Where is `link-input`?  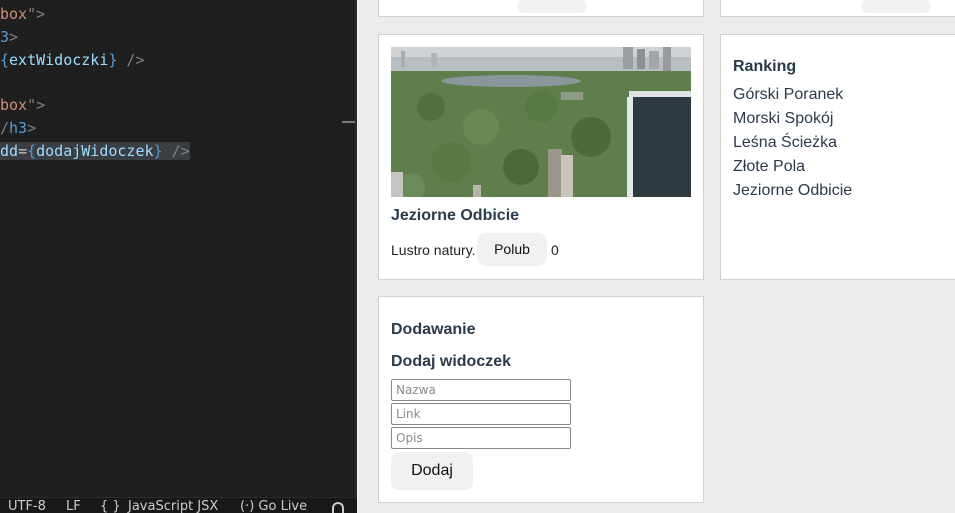 link-input is located at coordinates (481, 414).